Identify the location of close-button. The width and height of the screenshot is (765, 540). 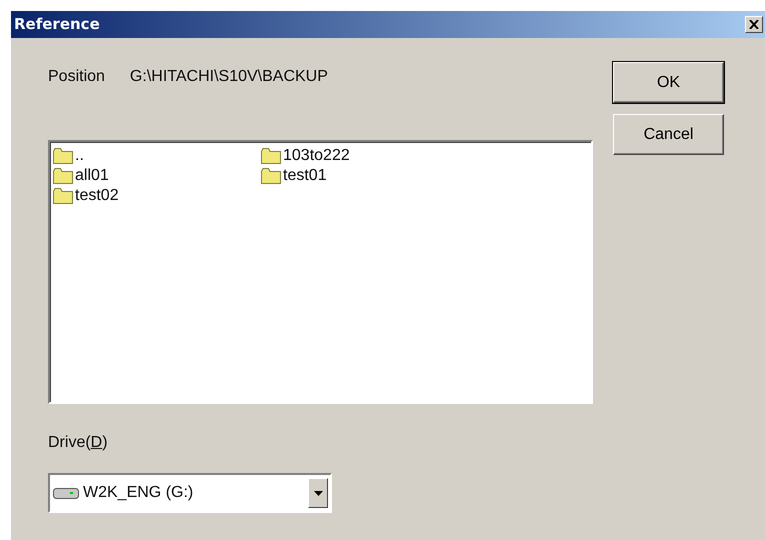
(754, 24).